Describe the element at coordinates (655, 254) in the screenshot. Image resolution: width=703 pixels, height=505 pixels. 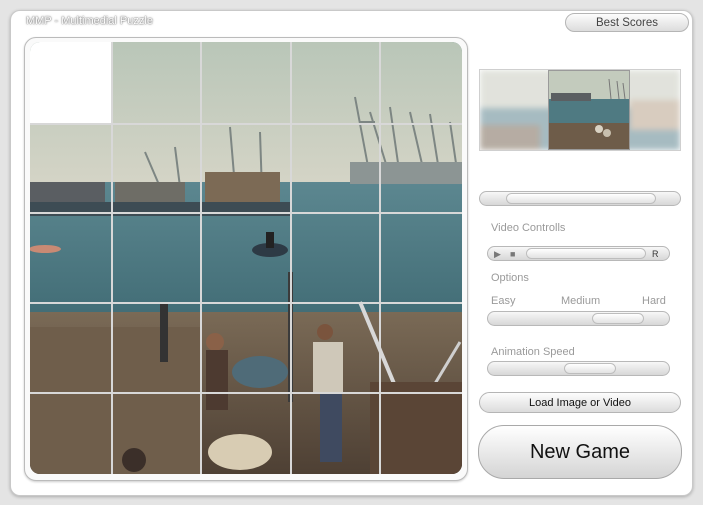
I see `rewind-button: R` at that location.